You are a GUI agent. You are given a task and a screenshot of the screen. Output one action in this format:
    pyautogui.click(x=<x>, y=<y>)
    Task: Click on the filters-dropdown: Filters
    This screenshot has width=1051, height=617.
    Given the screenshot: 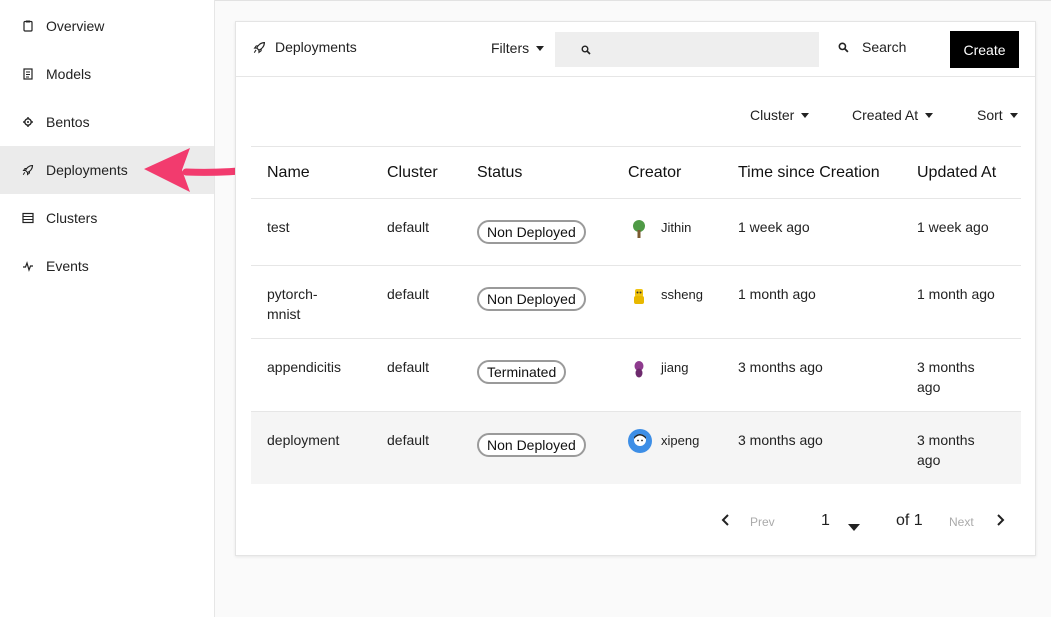 What is the action you would take?
    pyautogui.click(x=518, y=48)
    